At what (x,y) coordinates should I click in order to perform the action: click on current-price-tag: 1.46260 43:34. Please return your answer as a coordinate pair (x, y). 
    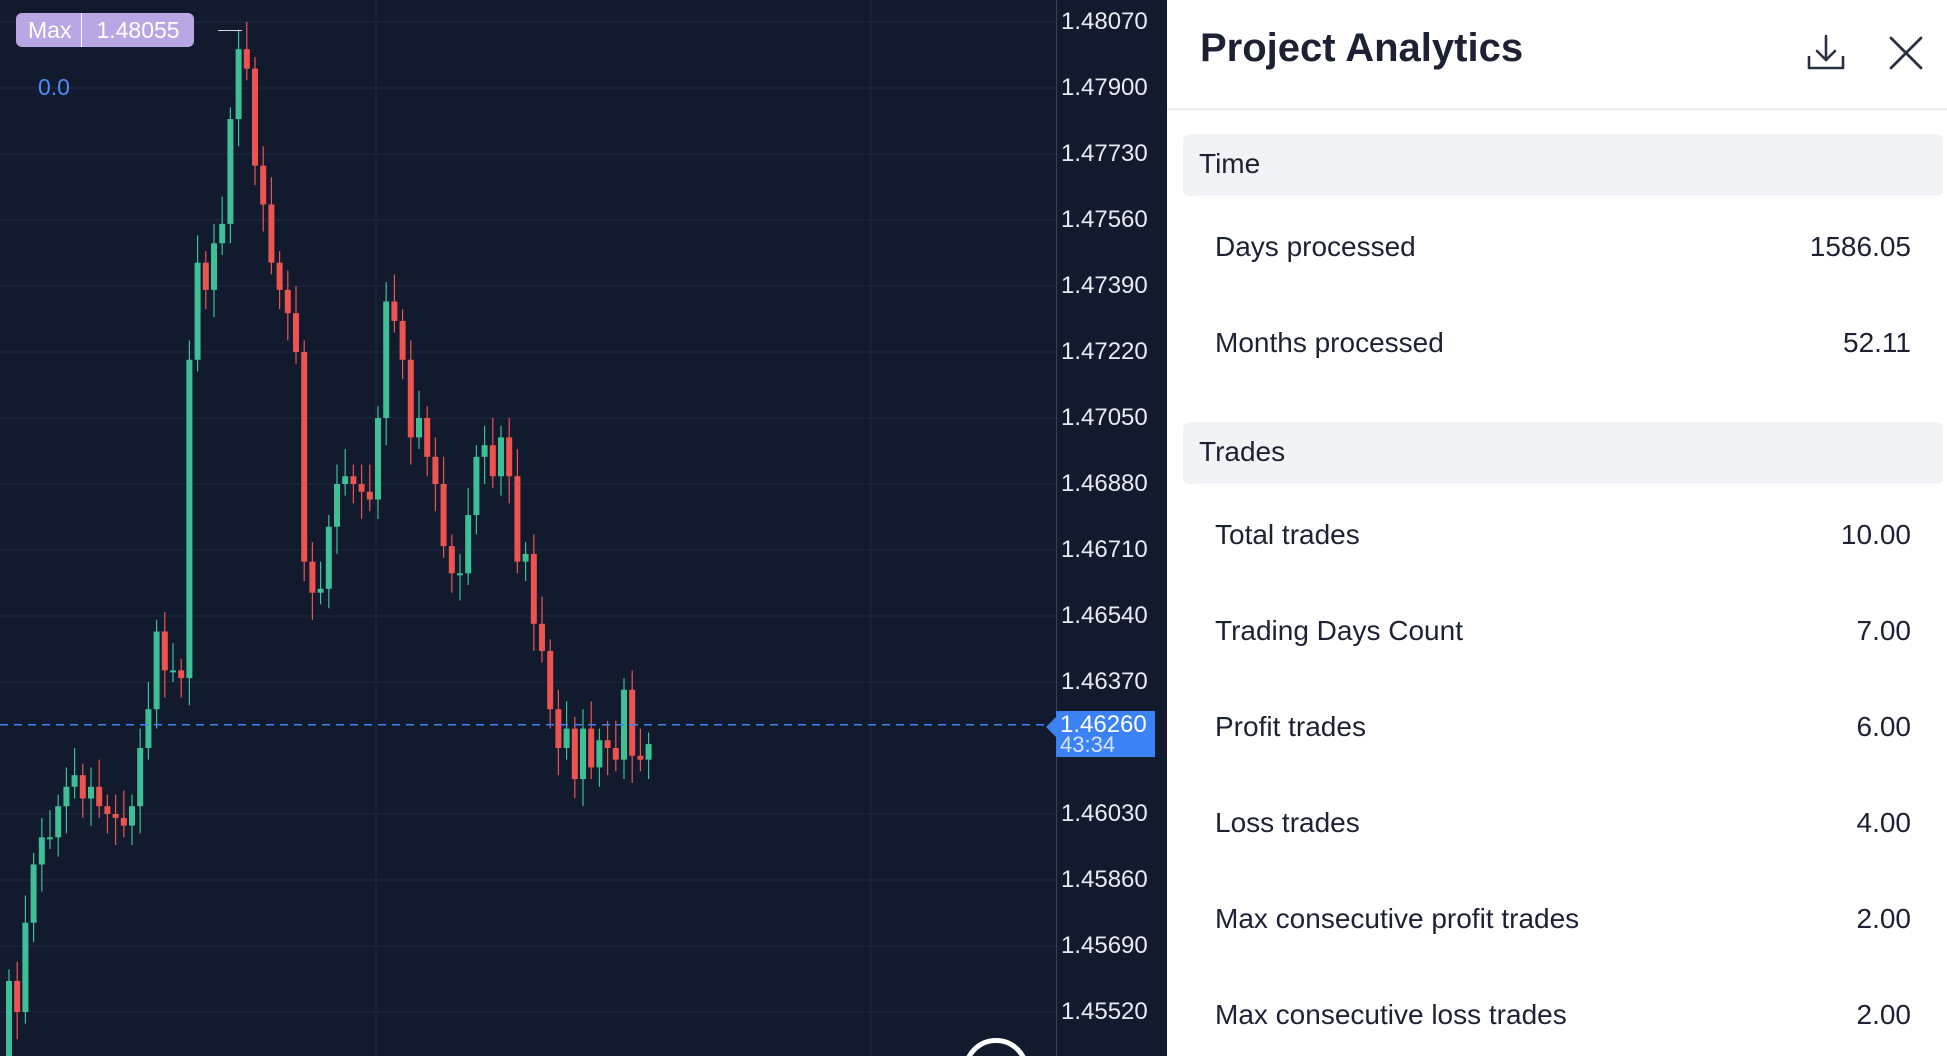
    Looking at the image, I should click on (1100, 733).